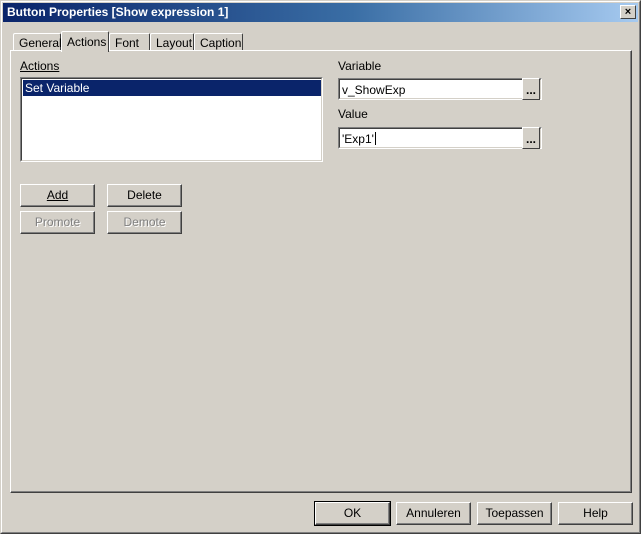  I want to click on tab-layout: Layout, so click(172, 42).